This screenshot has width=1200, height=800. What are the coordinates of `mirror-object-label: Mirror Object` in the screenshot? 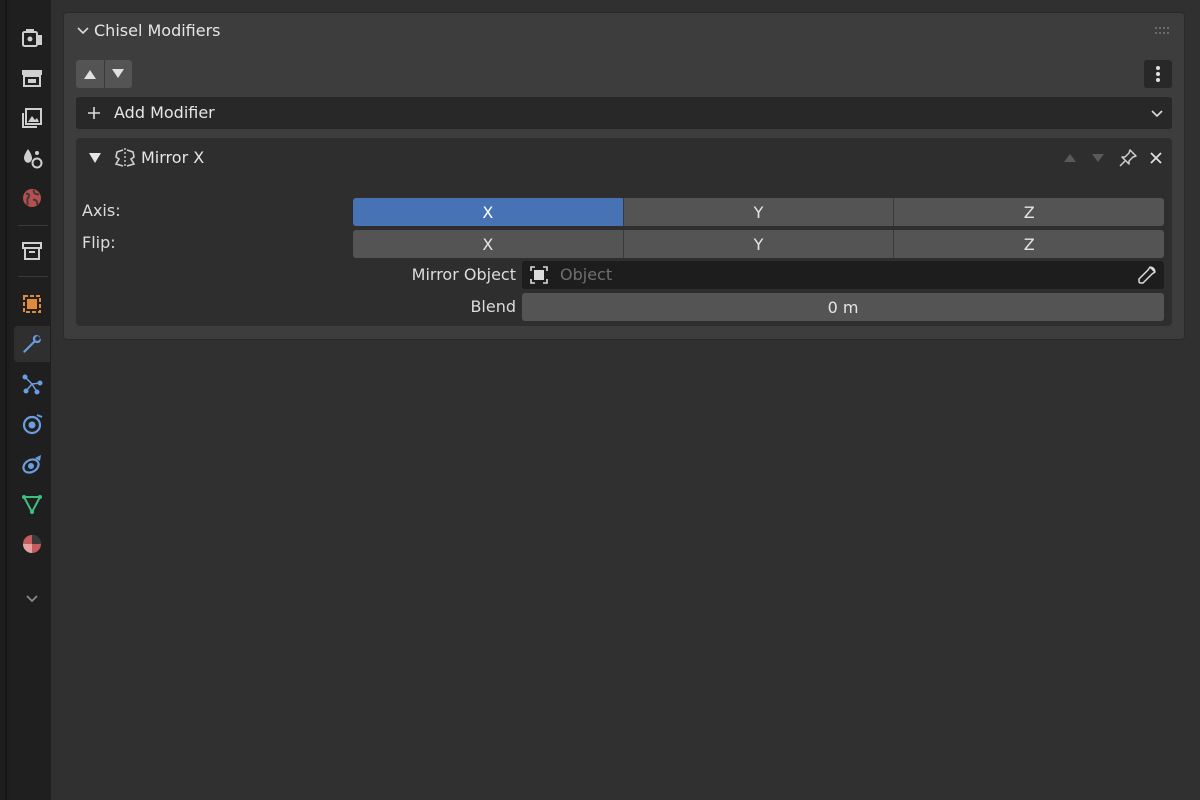 It's located at (463, 274).